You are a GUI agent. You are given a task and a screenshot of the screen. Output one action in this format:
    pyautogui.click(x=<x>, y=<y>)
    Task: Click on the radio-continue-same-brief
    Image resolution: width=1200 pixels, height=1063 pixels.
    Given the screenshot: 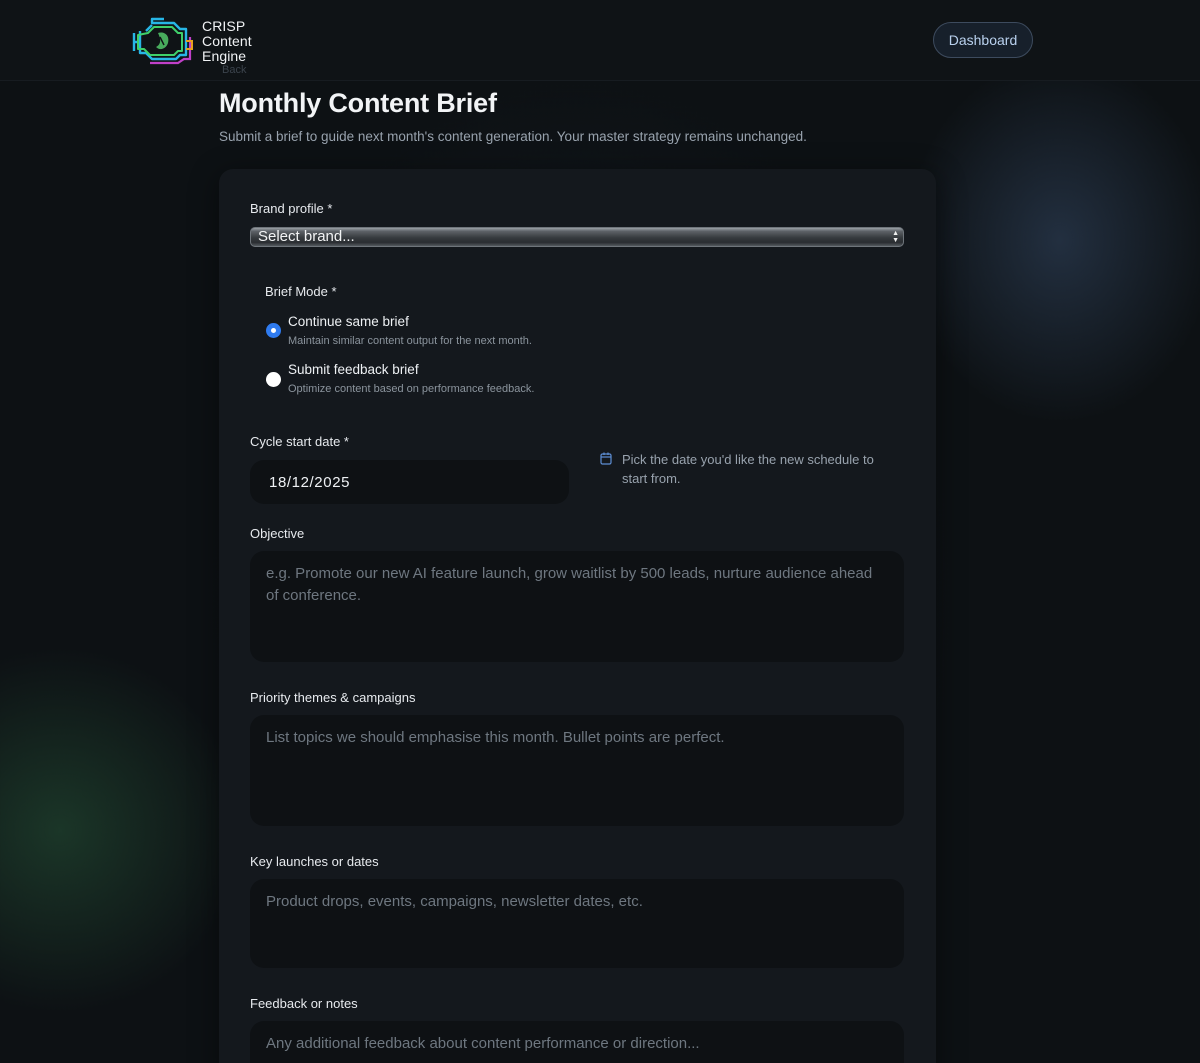 What is the action you would take?
    pyautogui.click(x=273, y=330)
    